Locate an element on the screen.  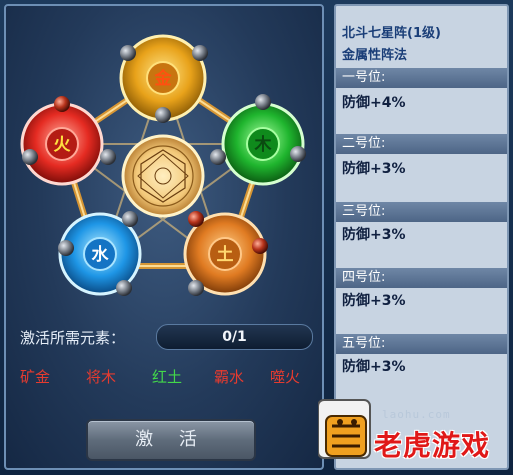
watermark-brand: 老虎游戏 is located at coordinates (432, 445).